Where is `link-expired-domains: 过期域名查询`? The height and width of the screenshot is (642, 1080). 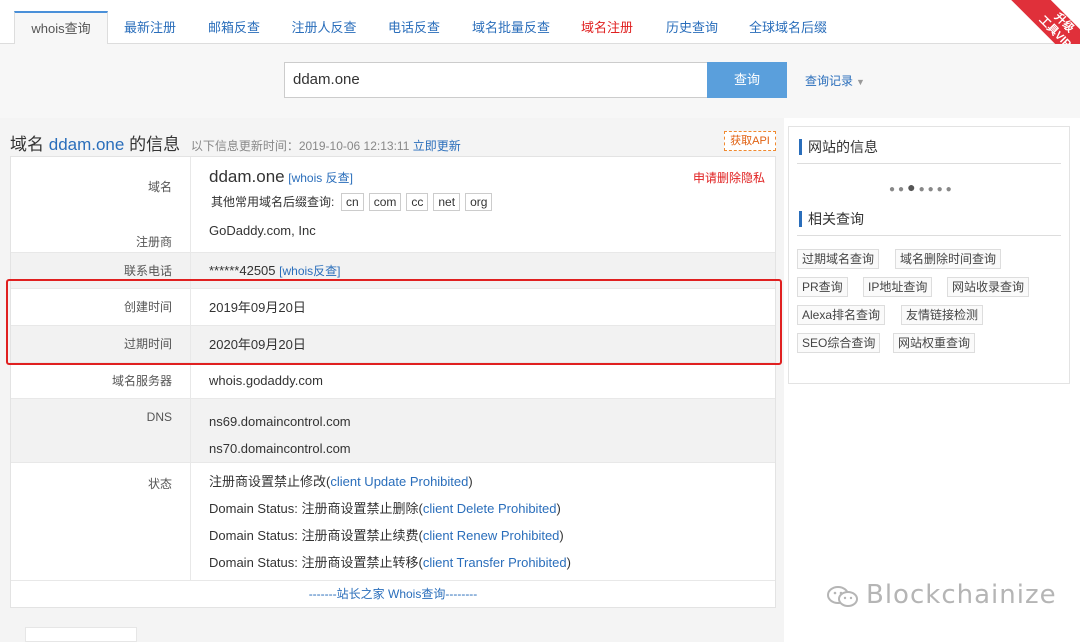 link-expired-domains: 过期域名查询 is located at coordinates (838, 259).